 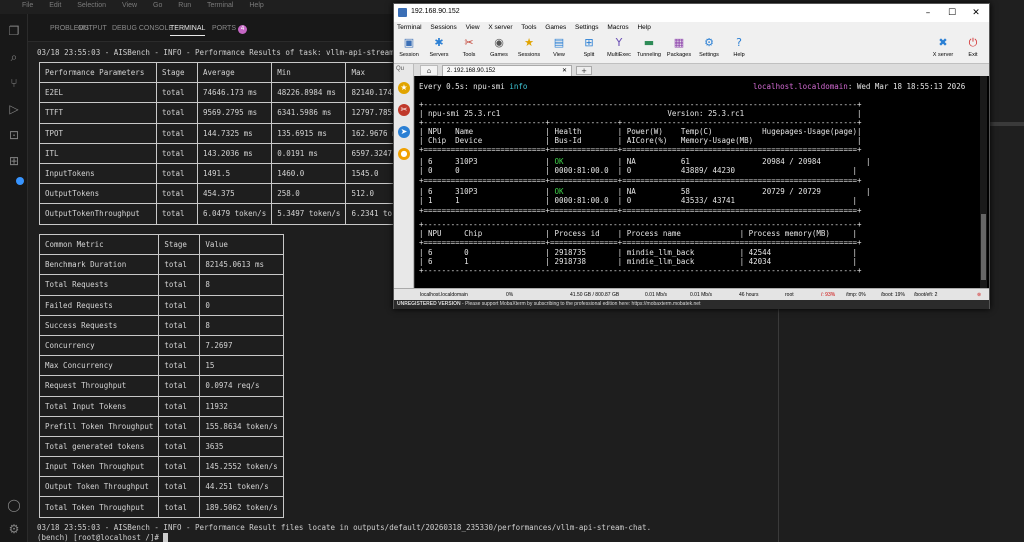 I want to click on new-tab-button: +, so click(x=584, y=70).